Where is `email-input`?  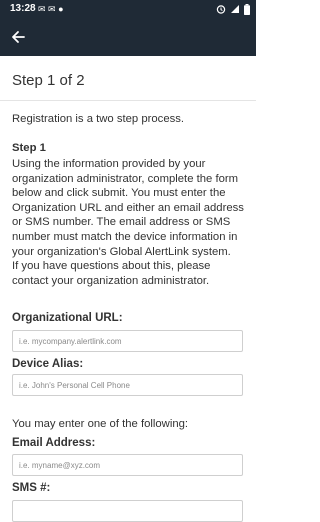
email-input is located at coordinates (127, 465).